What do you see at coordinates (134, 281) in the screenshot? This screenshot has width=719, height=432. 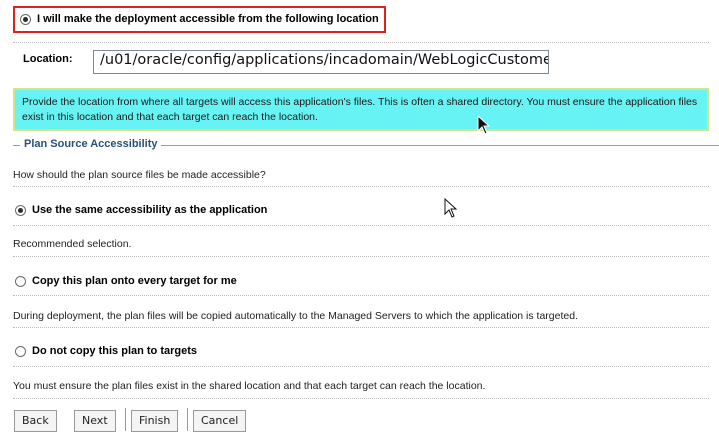 I see `plan-option-label: Copy this plan onto every target for me` at bounding box center [134, 281].